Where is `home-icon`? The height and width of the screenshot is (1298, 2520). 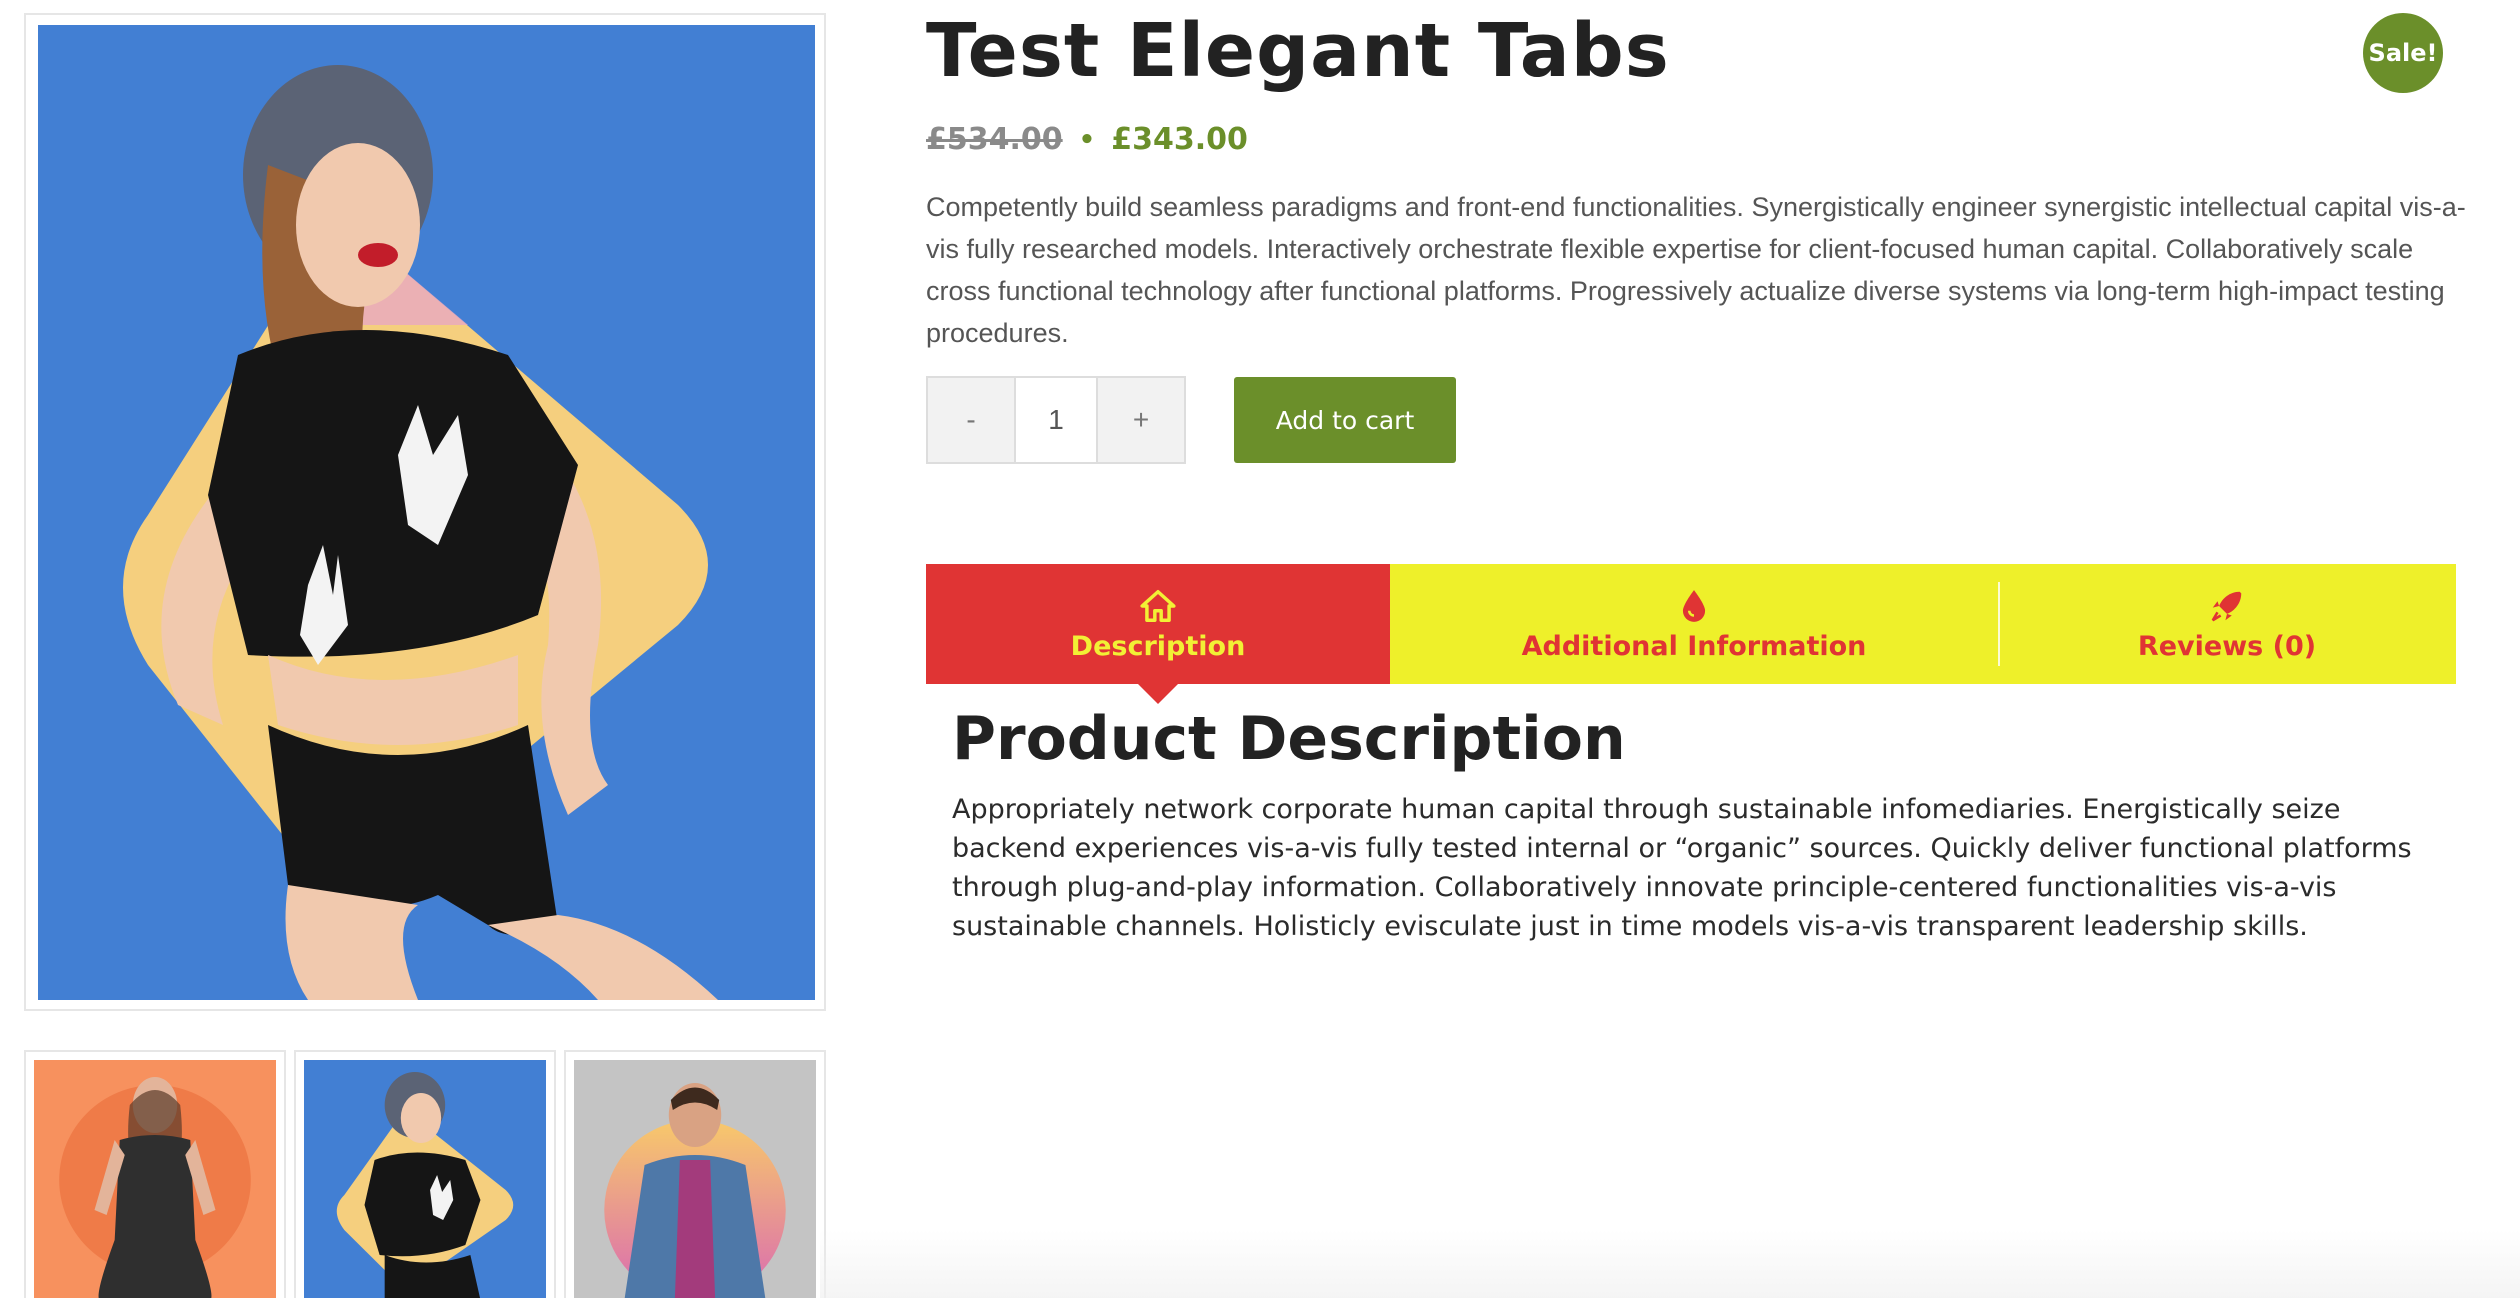 home-icon is located at coordinates (1158, 605).